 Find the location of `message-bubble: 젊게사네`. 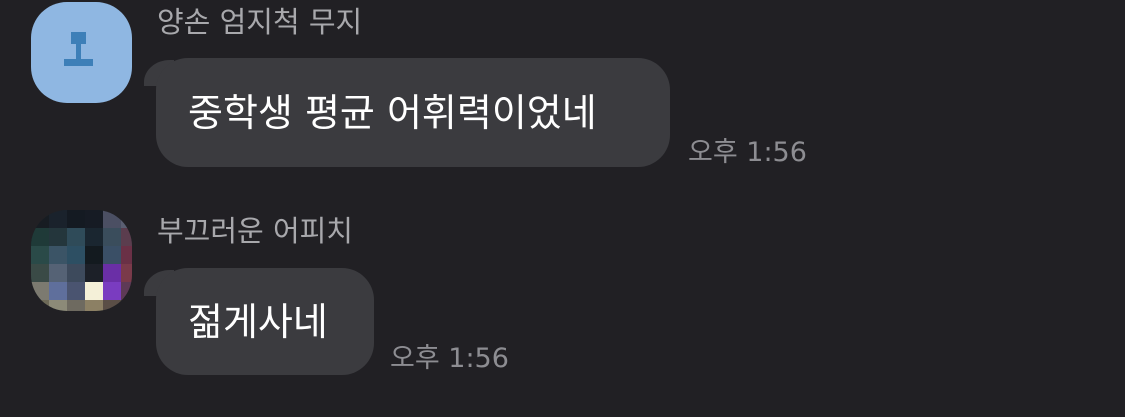

message-bubble: 젊게사네 is located at coordinates (265, 321).